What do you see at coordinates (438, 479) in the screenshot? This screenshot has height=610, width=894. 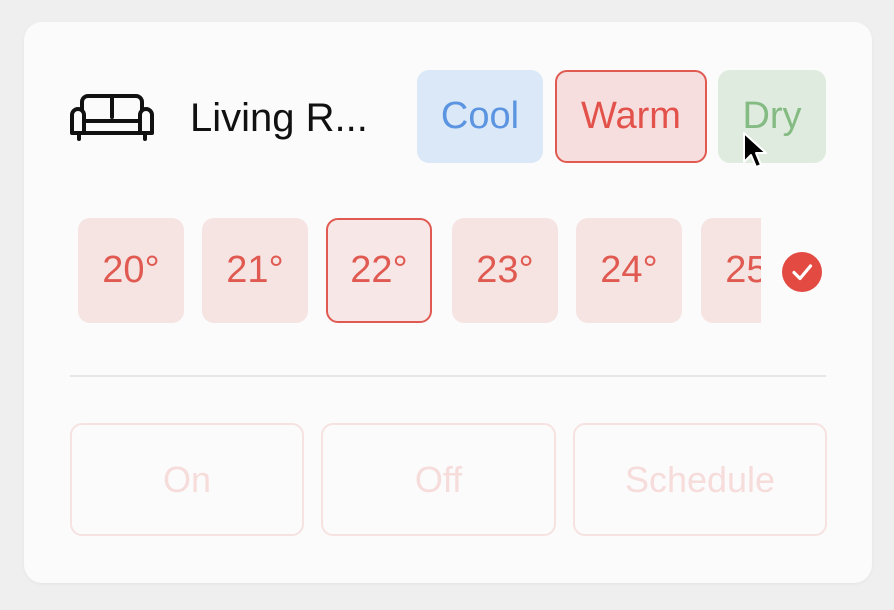 I see `off-button: Off` at bounding box center [438, 479].